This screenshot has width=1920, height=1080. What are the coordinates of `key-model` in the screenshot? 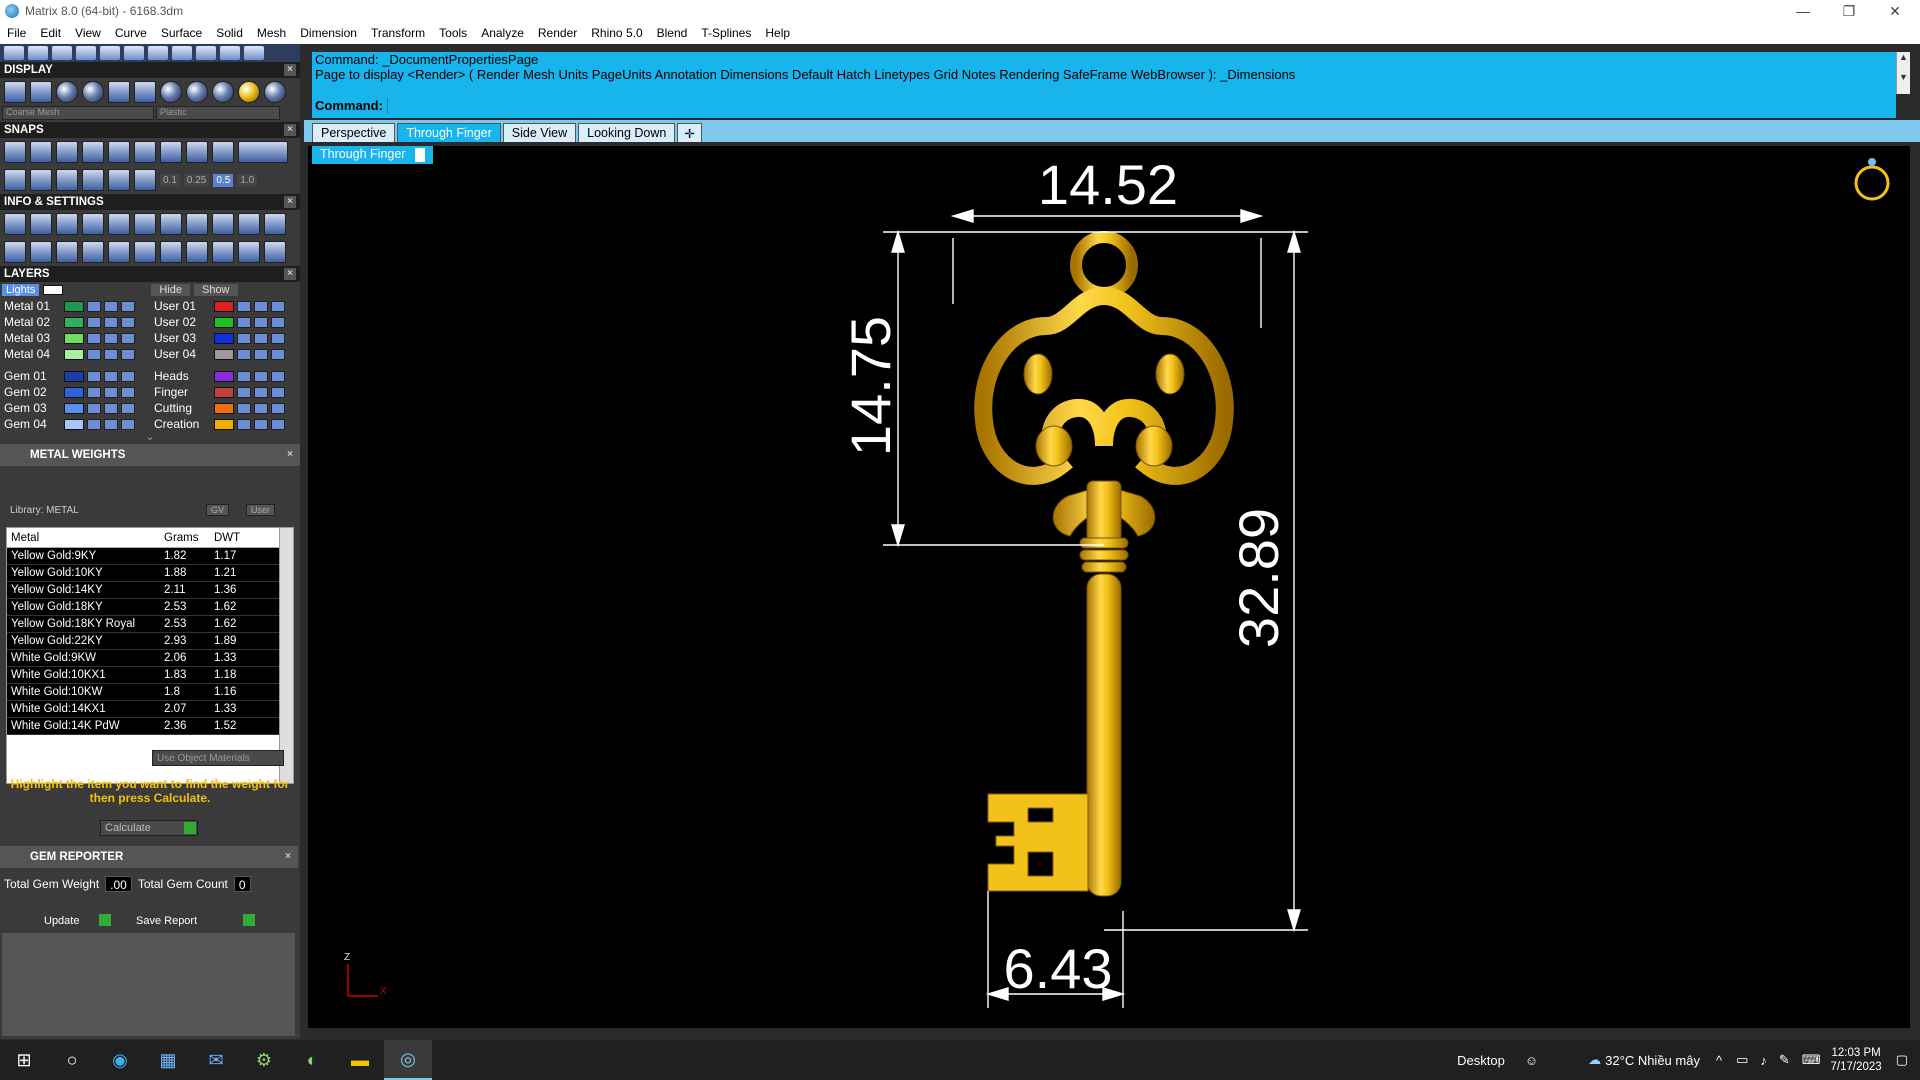 It's located at (1104, 564).